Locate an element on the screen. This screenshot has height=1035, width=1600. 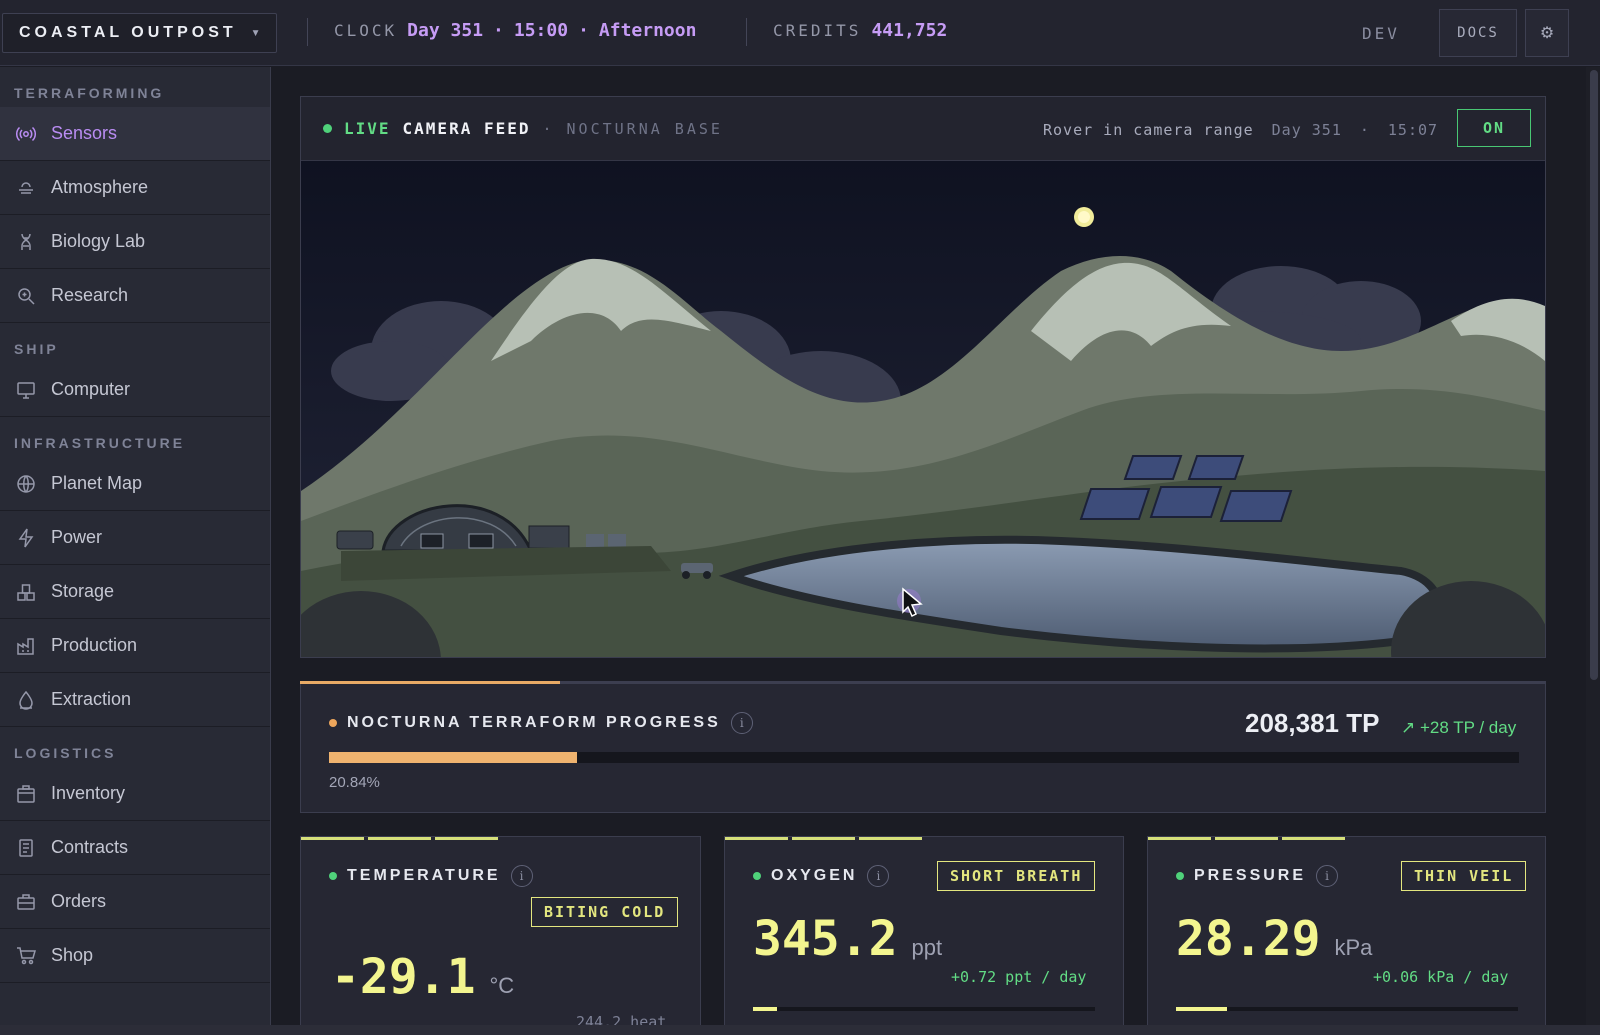
sidebar-item-production: Production is located at coordinates (135, 646).